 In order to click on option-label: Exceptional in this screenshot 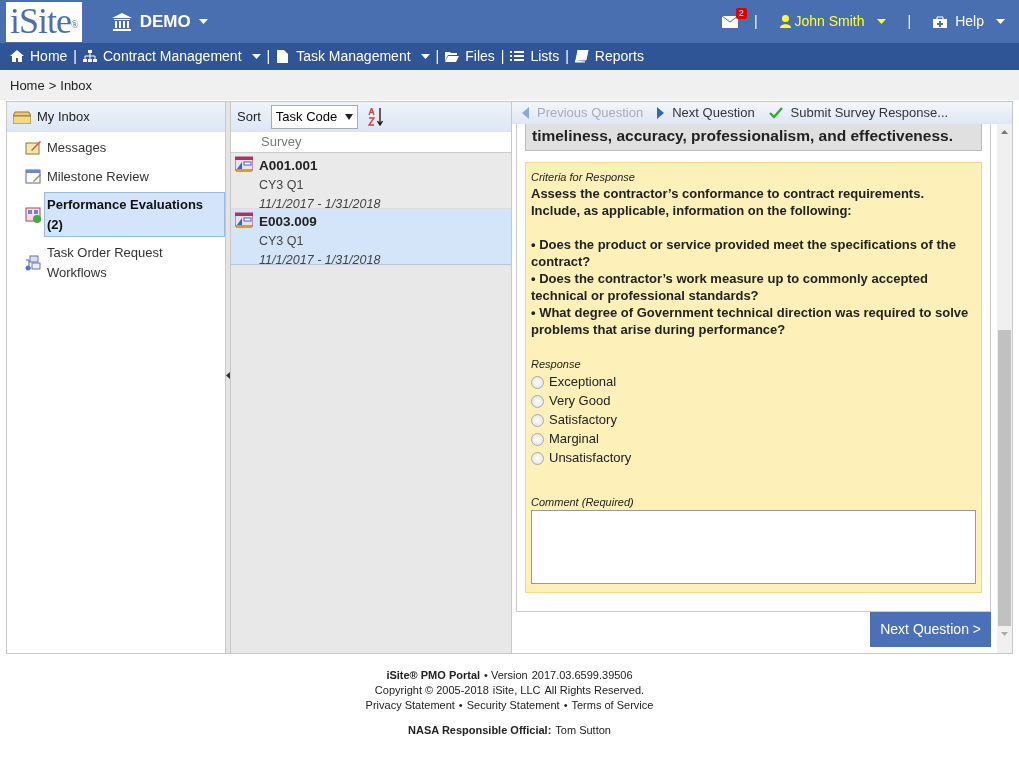, I will do `click(583, 382)`.